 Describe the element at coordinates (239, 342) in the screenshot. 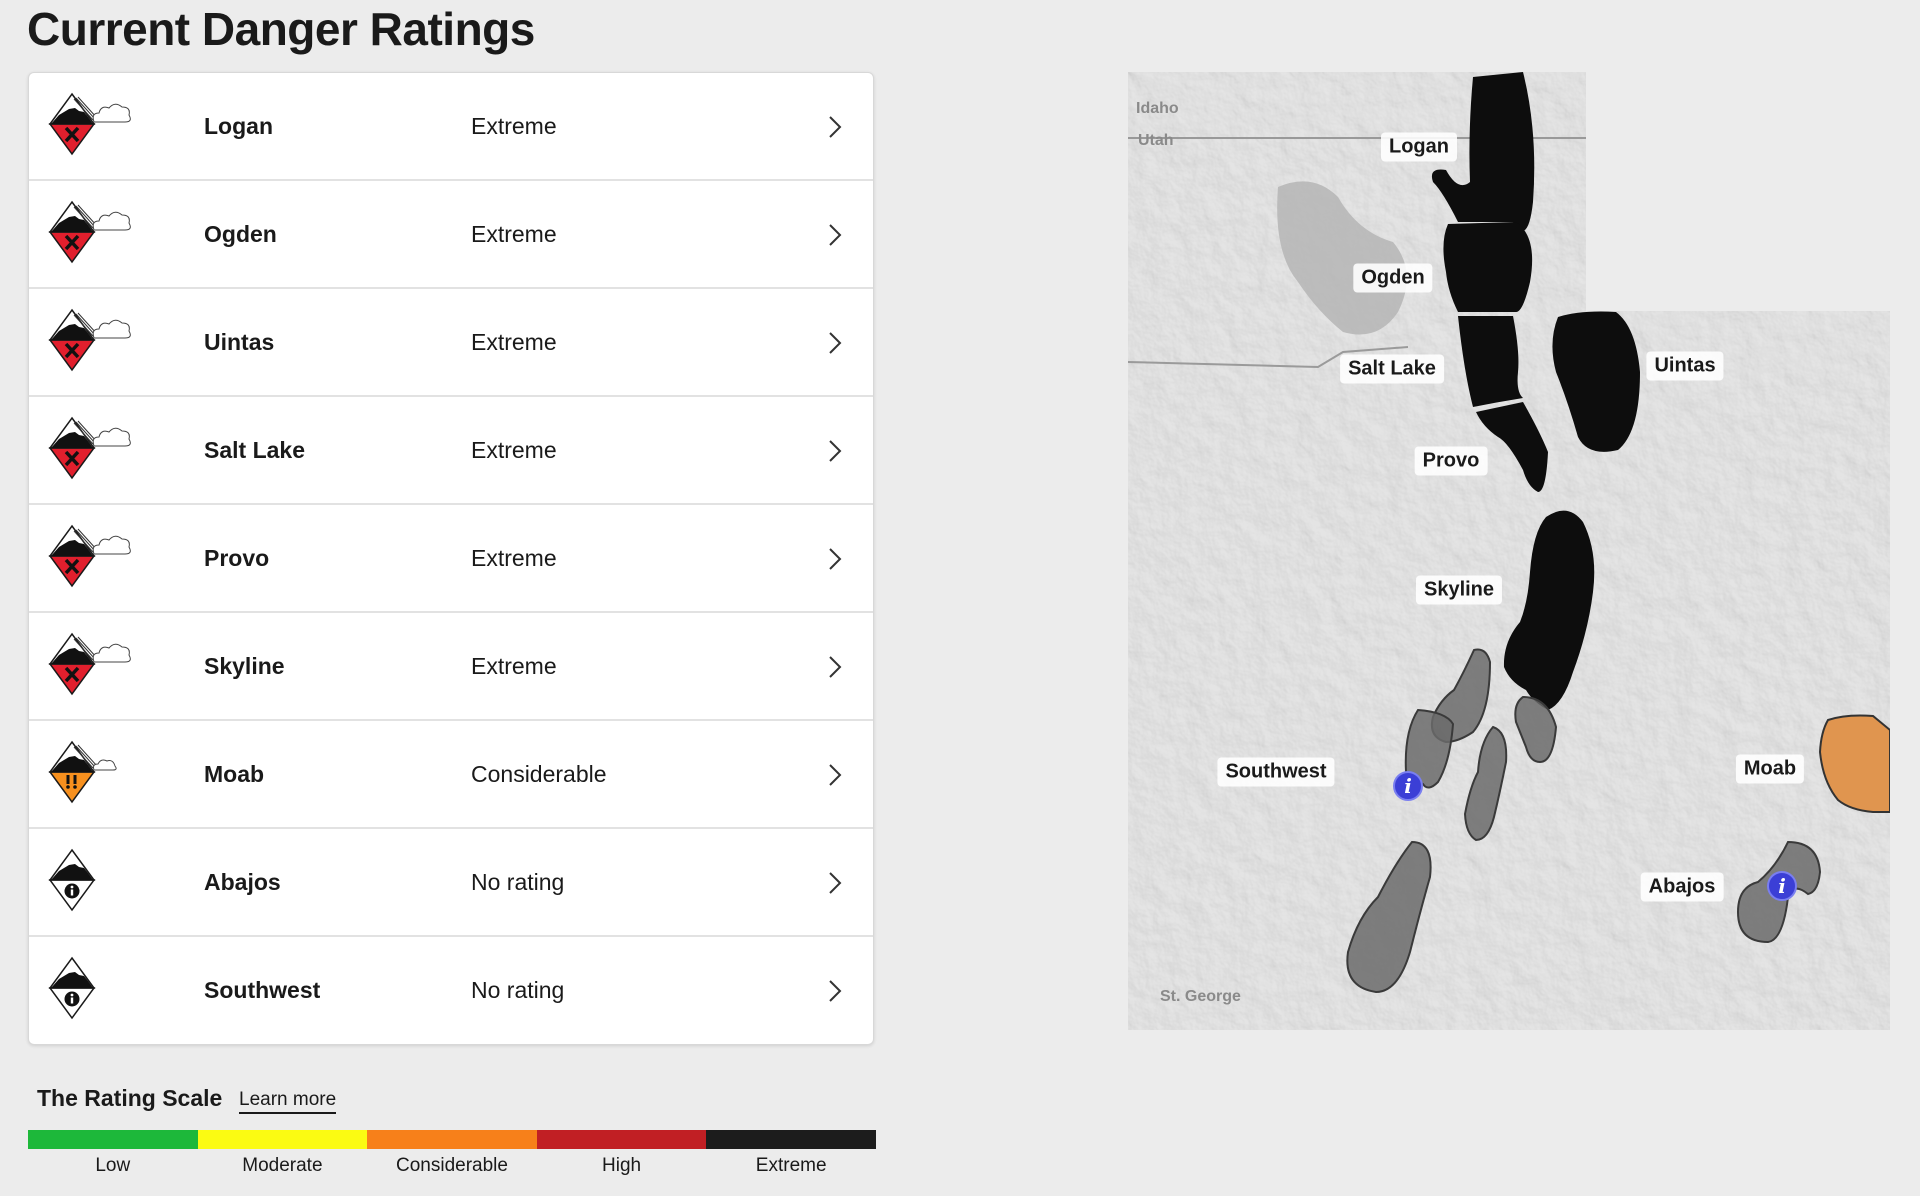

I see `region-name: Uintas` at that location.